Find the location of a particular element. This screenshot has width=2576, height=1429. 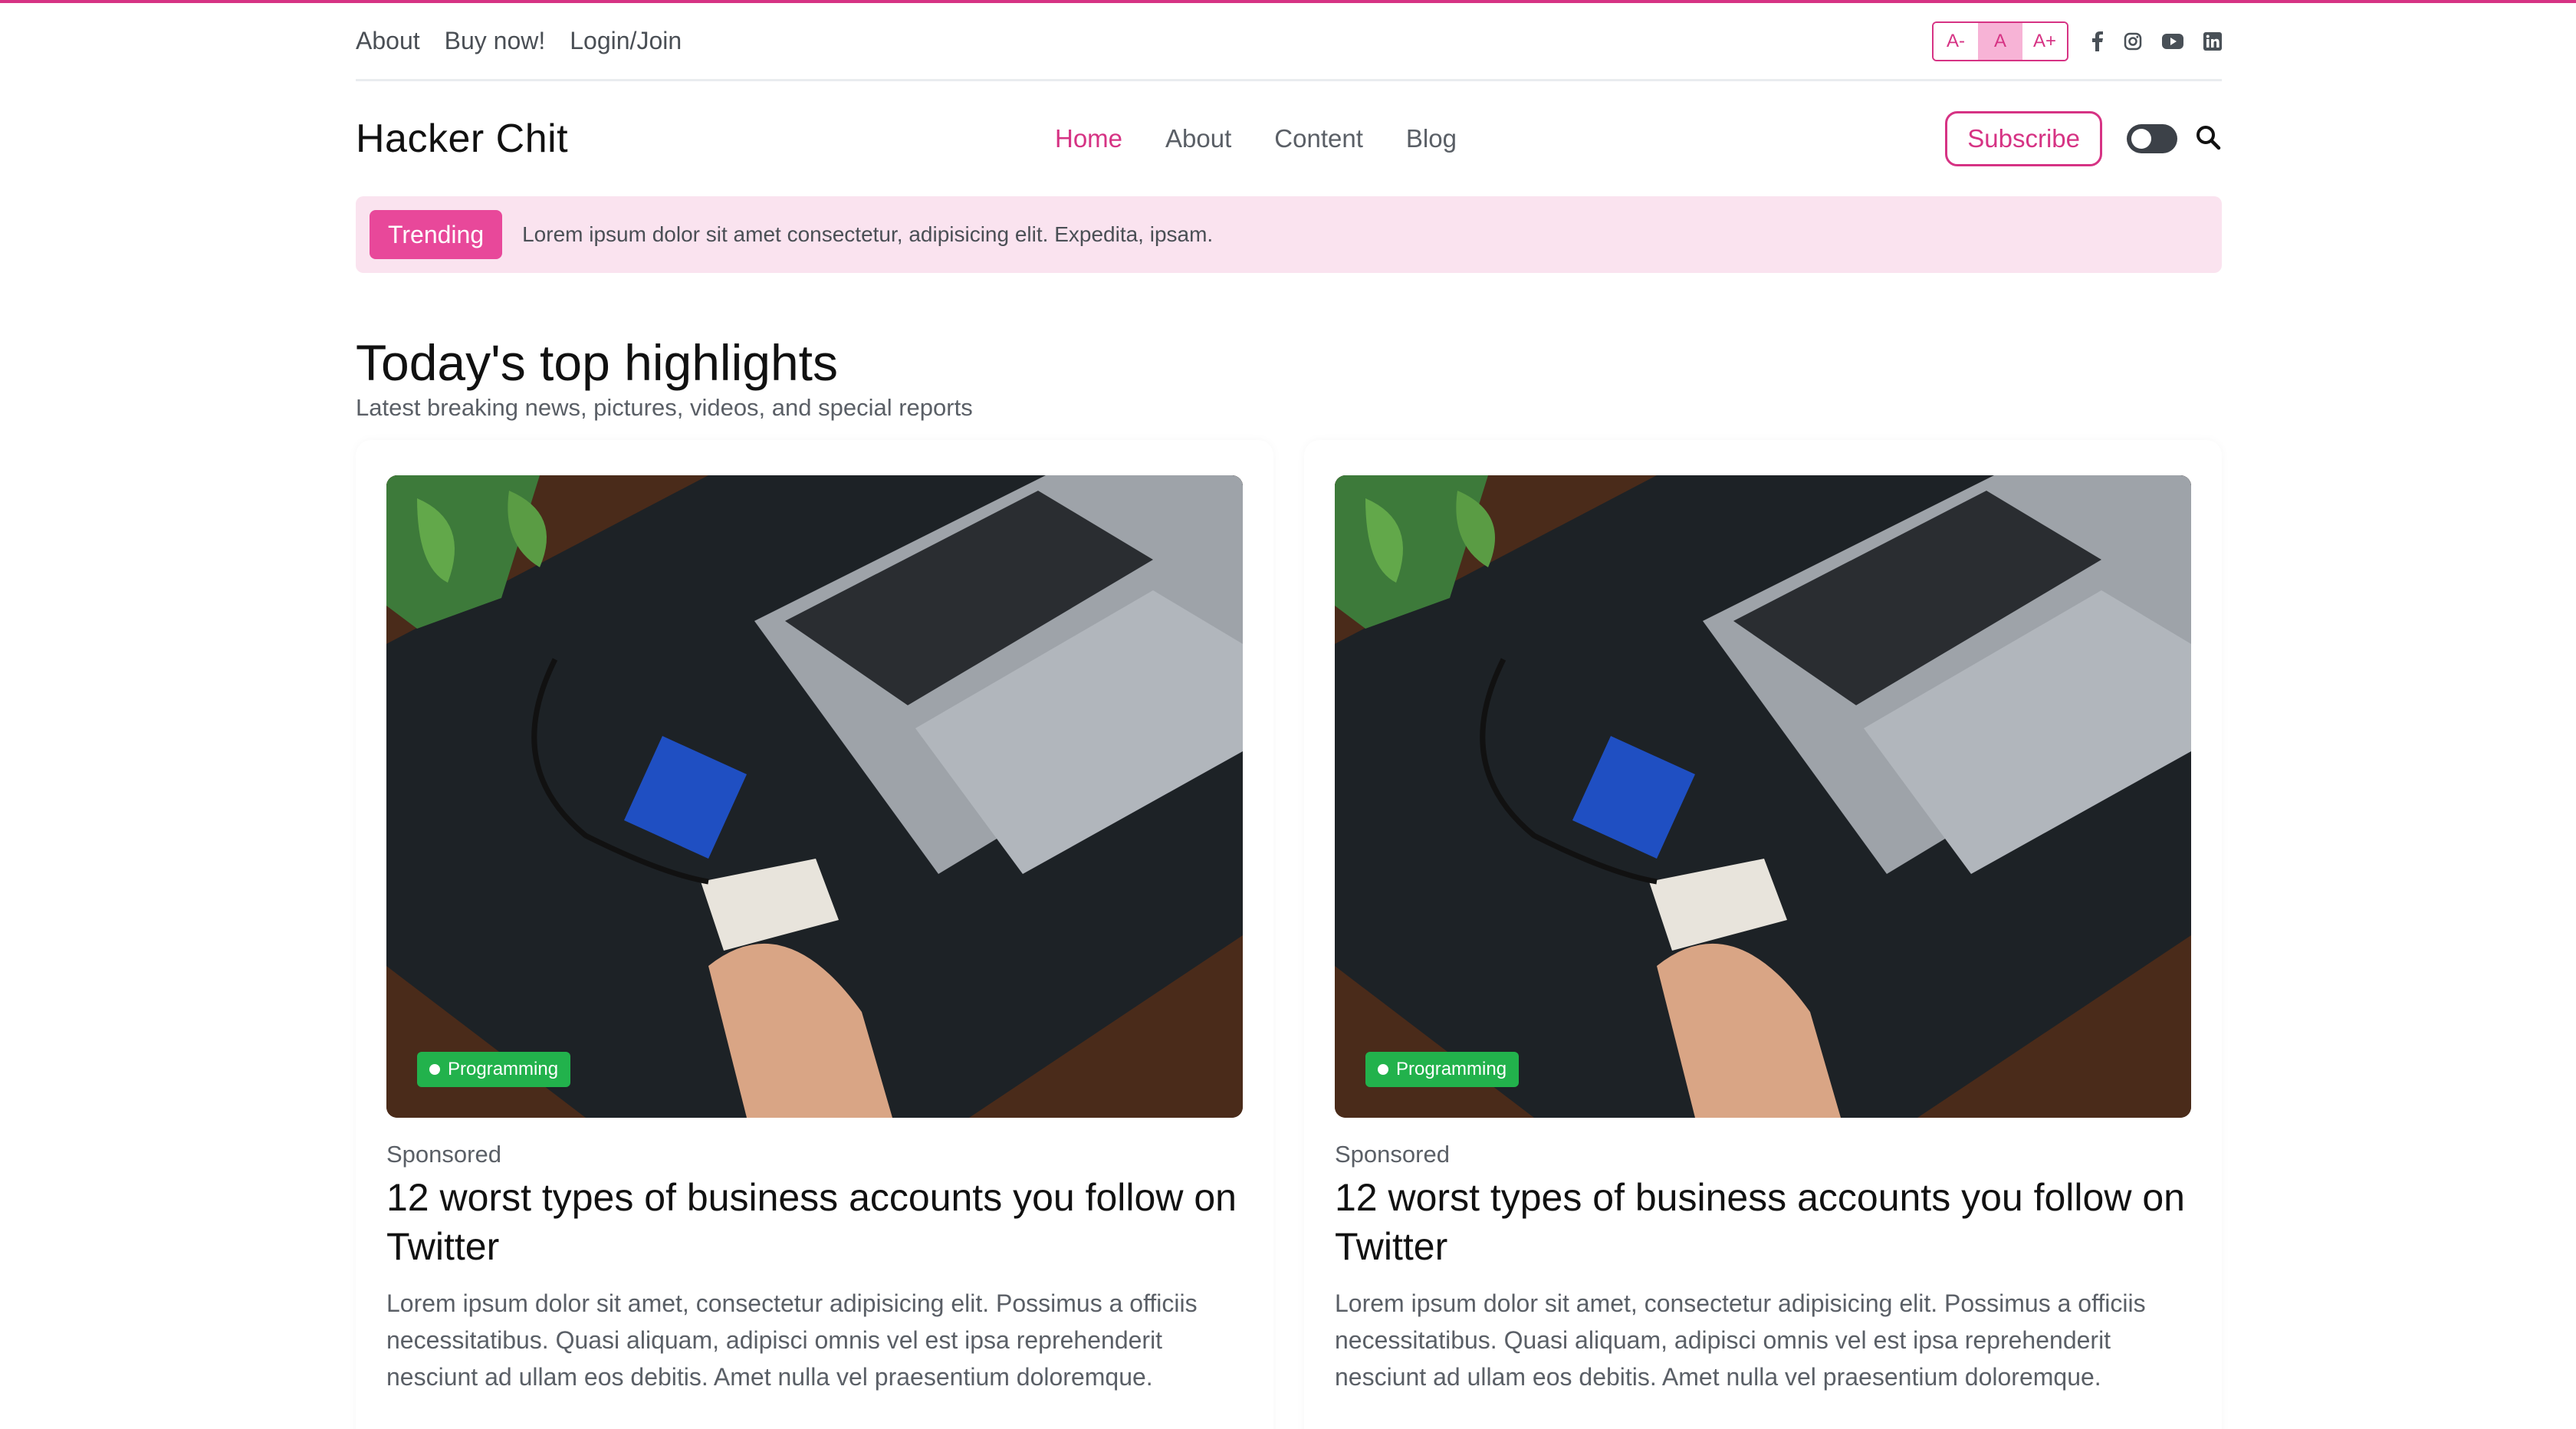

font-decrease-button: A- is located at coordinates (1956, 41).